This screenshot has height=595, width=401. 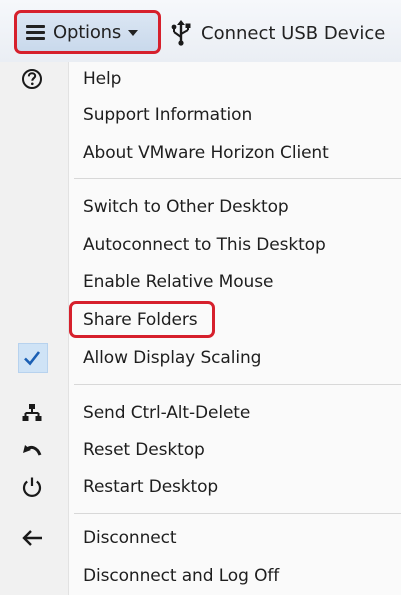 I want to click on power-icon, so click(x=32, y=487).